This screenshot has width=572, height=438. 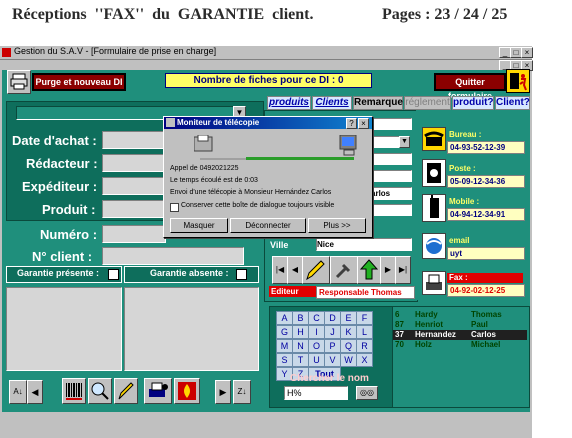 I want to click on document-pages: Pages : 23 / 24 / 25, so click(x=445, y=14).